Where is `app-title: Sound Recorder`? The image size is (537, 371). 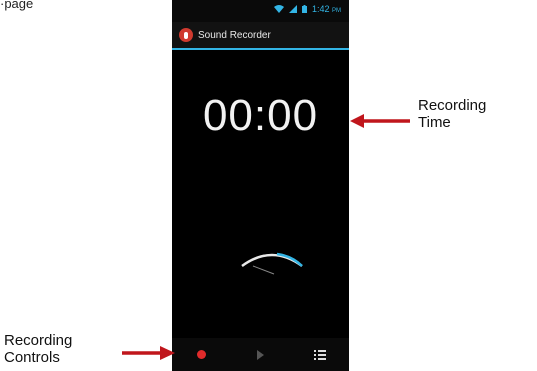 app-title: Sound Recorder is located at coordinates (234, 35).